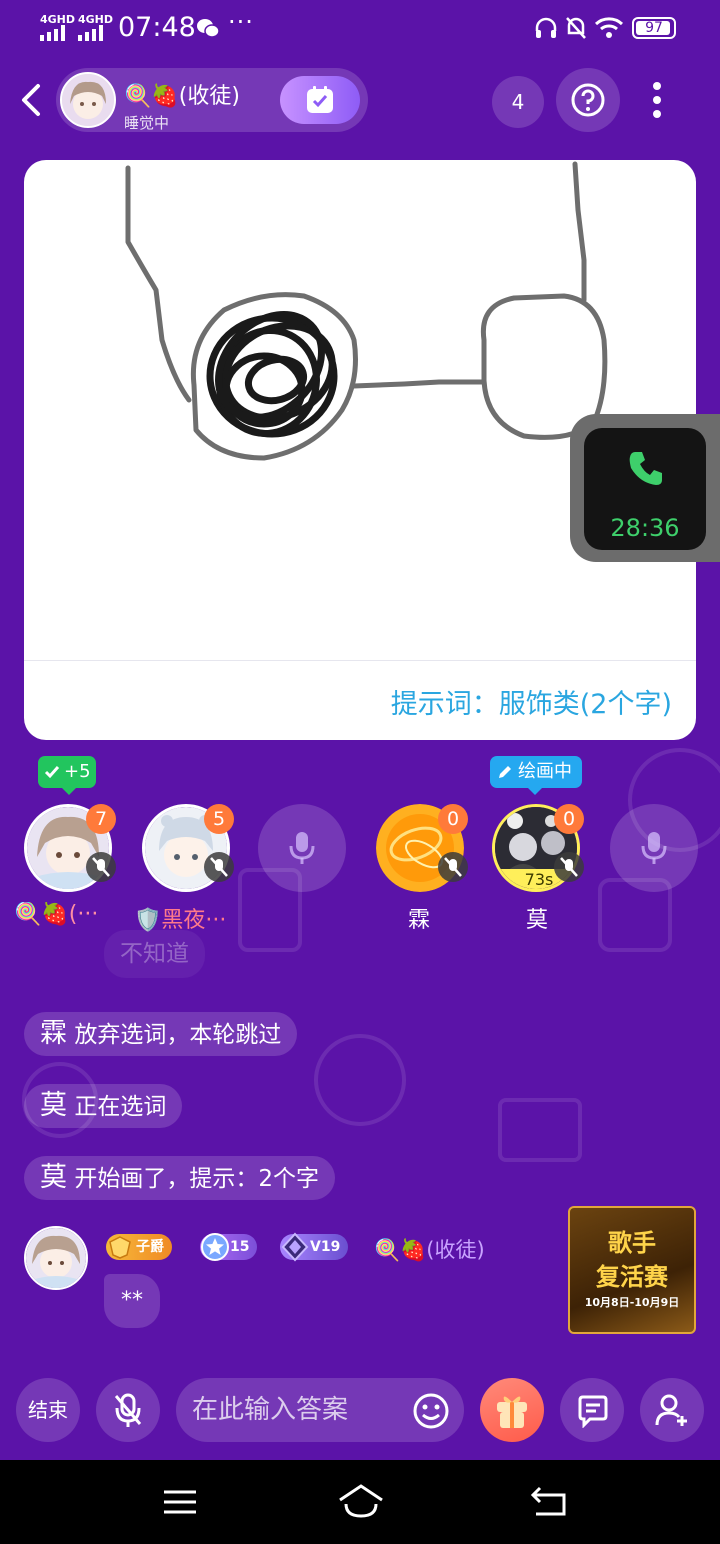 Image resolution: width=720 pixels, height=1544 pixels. I want to click on hint-text: 提示词：服饰类(2个字), so click(531, 704).